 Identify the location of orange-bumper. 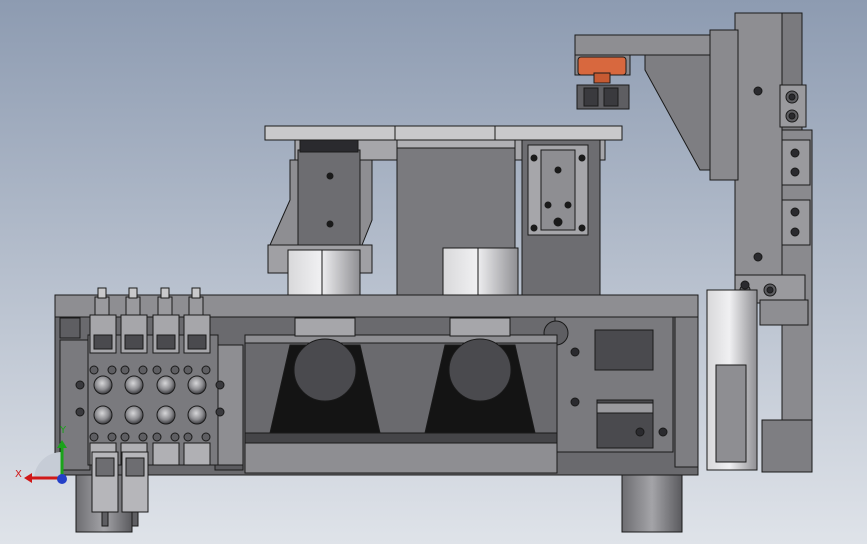
(602, 66).